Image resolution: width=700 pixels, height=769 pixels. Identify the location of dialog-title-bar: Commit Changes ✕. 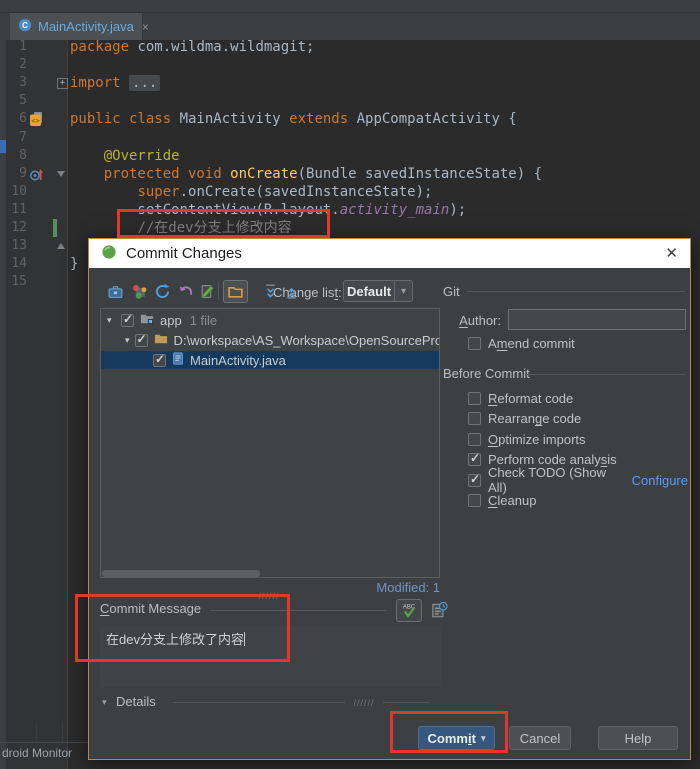
(389, 253).